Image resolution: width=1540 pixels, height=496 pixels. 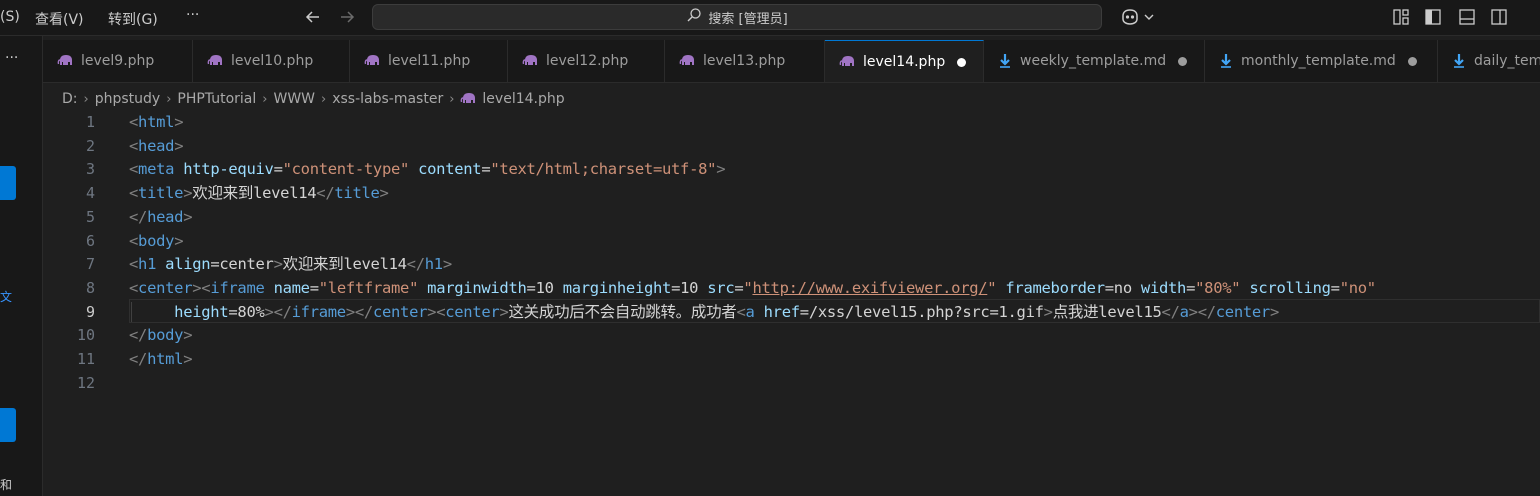 I want to click on code-token: head, so click(x=156, y=146).